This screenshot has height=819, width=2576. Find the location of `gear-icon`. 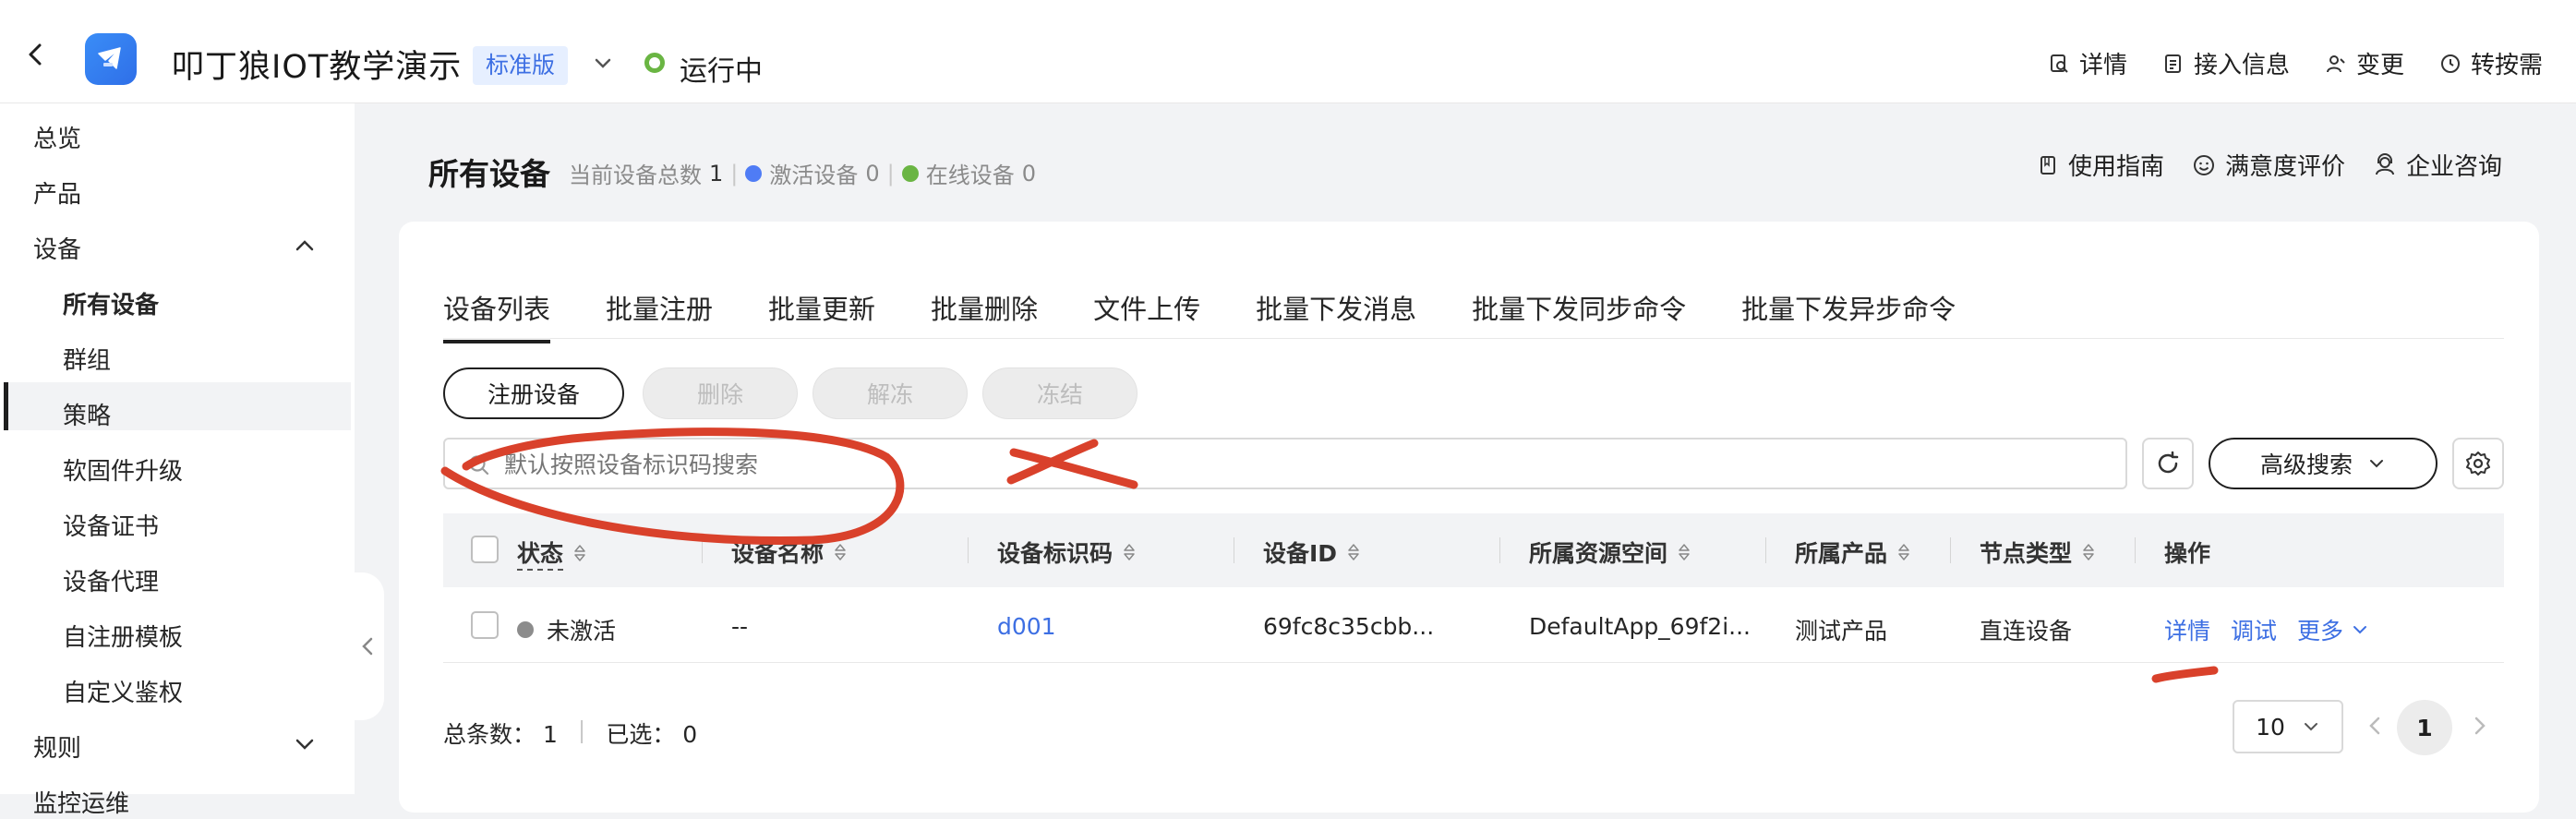

gear-icon is located at coordinates (2478, 464).